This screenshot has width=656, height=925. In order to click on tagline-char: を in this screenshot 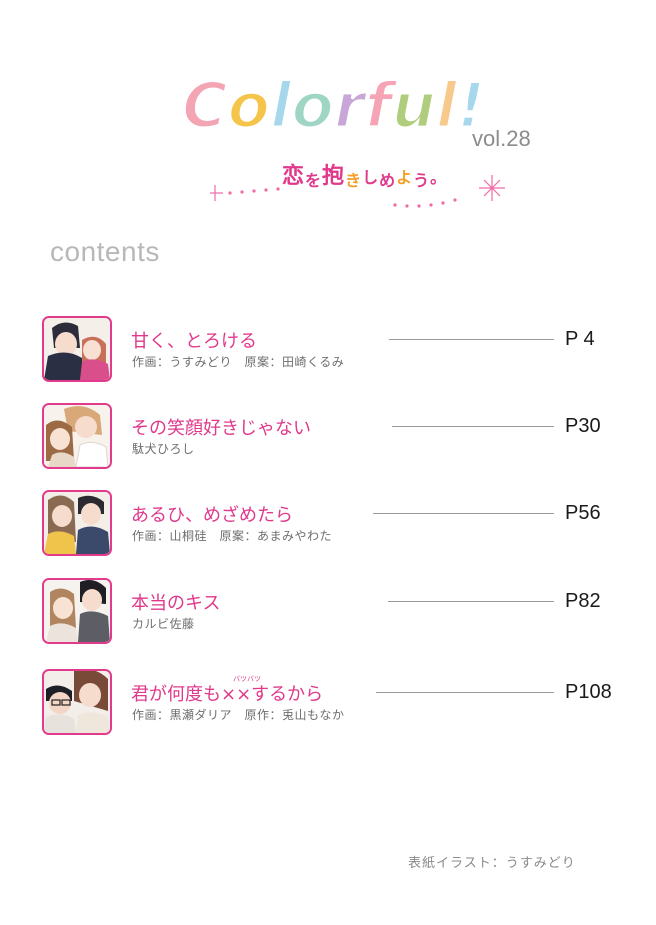, I will do `click(314, 180)`.